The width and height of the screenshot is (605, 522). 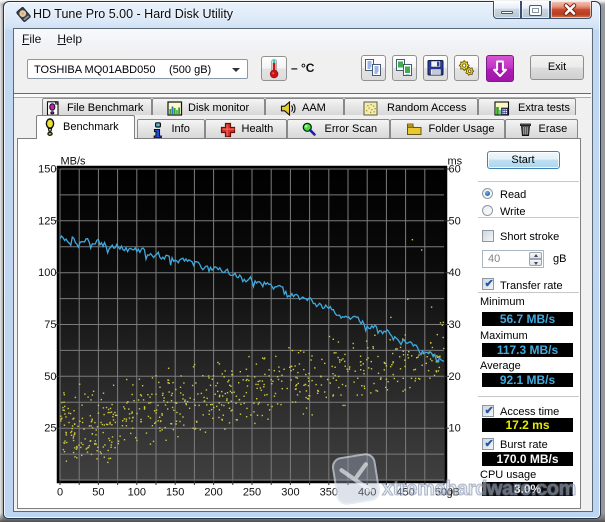 What do you see at coordinates (454, 169) in the screenshot?
I see `svg-text: 60` at bounding box center [454, 169].